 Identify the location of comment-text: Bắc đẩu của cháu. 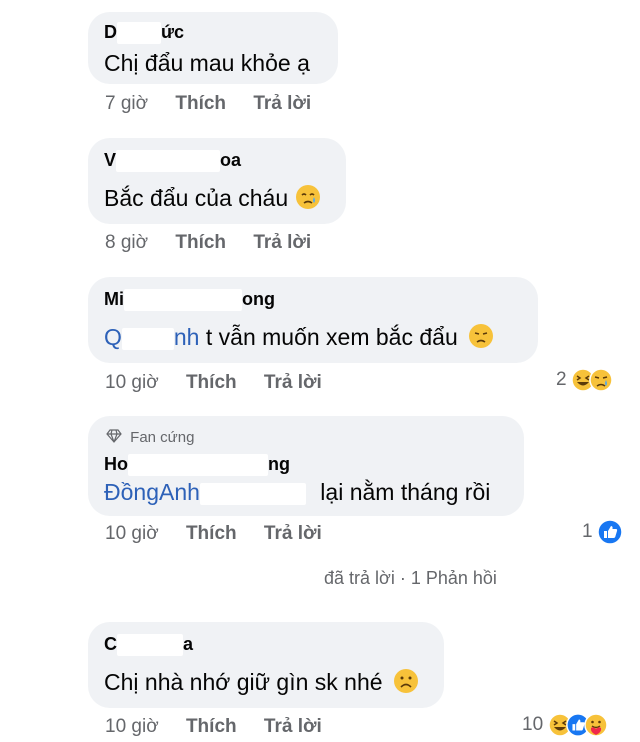
(212, 198).